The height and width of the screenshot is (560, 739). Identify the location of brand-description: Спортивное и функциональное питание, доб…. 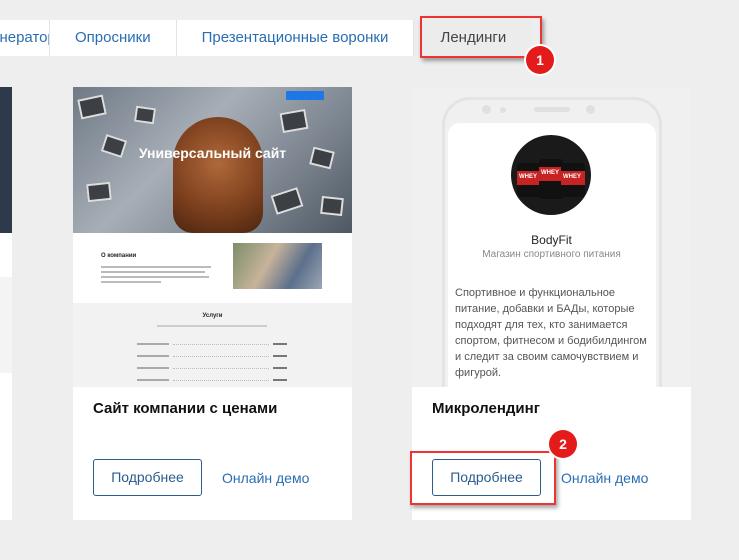
(551, 333).